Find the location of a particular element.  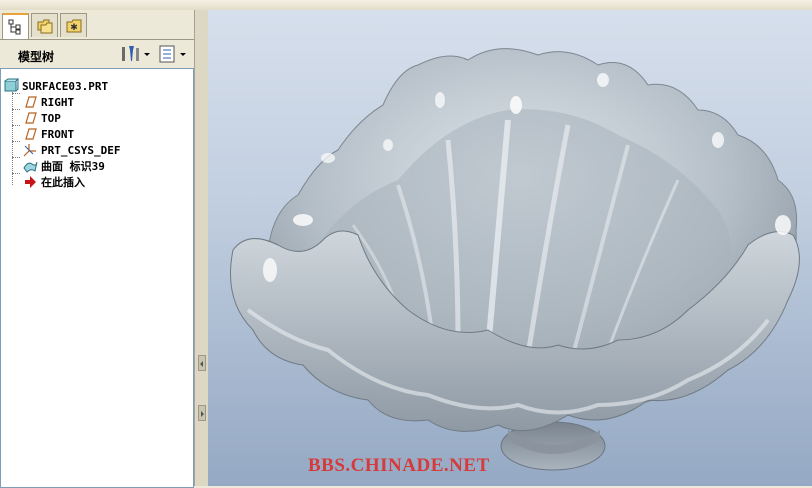

tab-folder-browser is located at coordinates (44, 25).